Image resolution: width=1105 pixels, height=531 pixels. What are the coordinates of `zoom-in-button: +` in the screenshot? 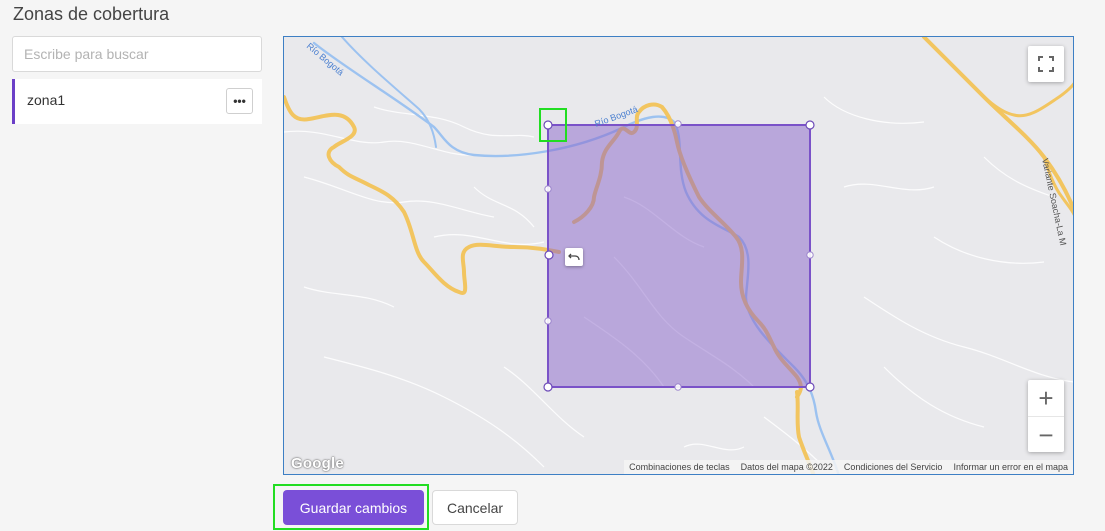 It's located at (1046, 398).